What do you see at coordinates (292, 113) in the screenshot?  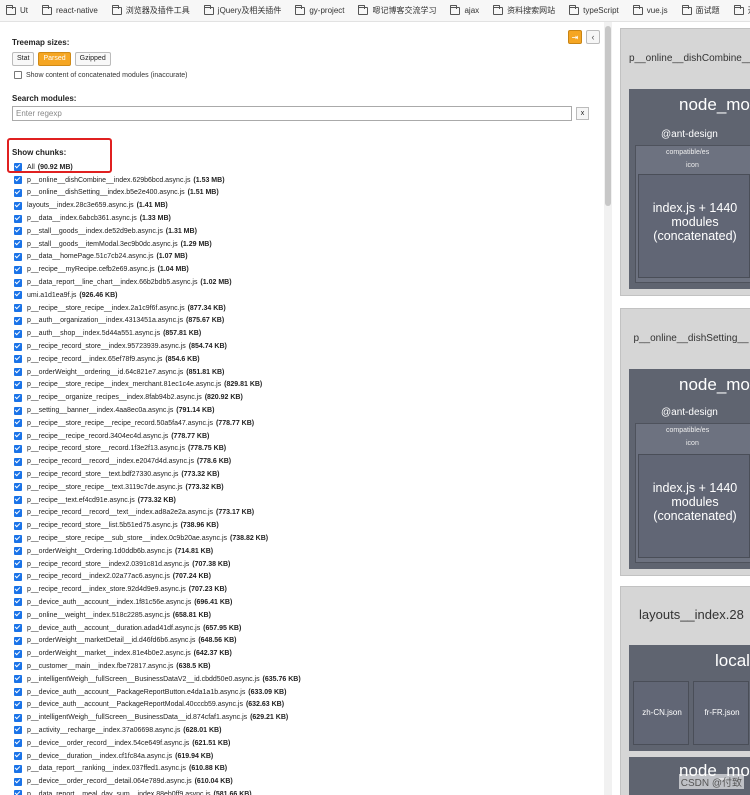 I see `search-input` at bounding box center [292, 113].